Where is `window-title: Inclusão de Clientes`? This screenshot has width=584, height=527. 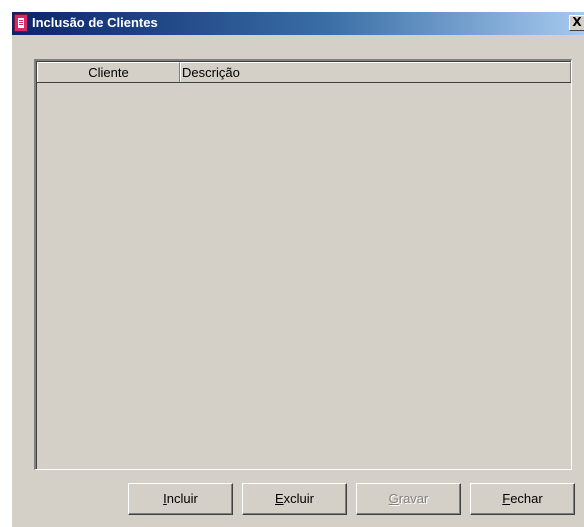 window-title: Inclusão de Clientes is located at coordinates (95, 22).